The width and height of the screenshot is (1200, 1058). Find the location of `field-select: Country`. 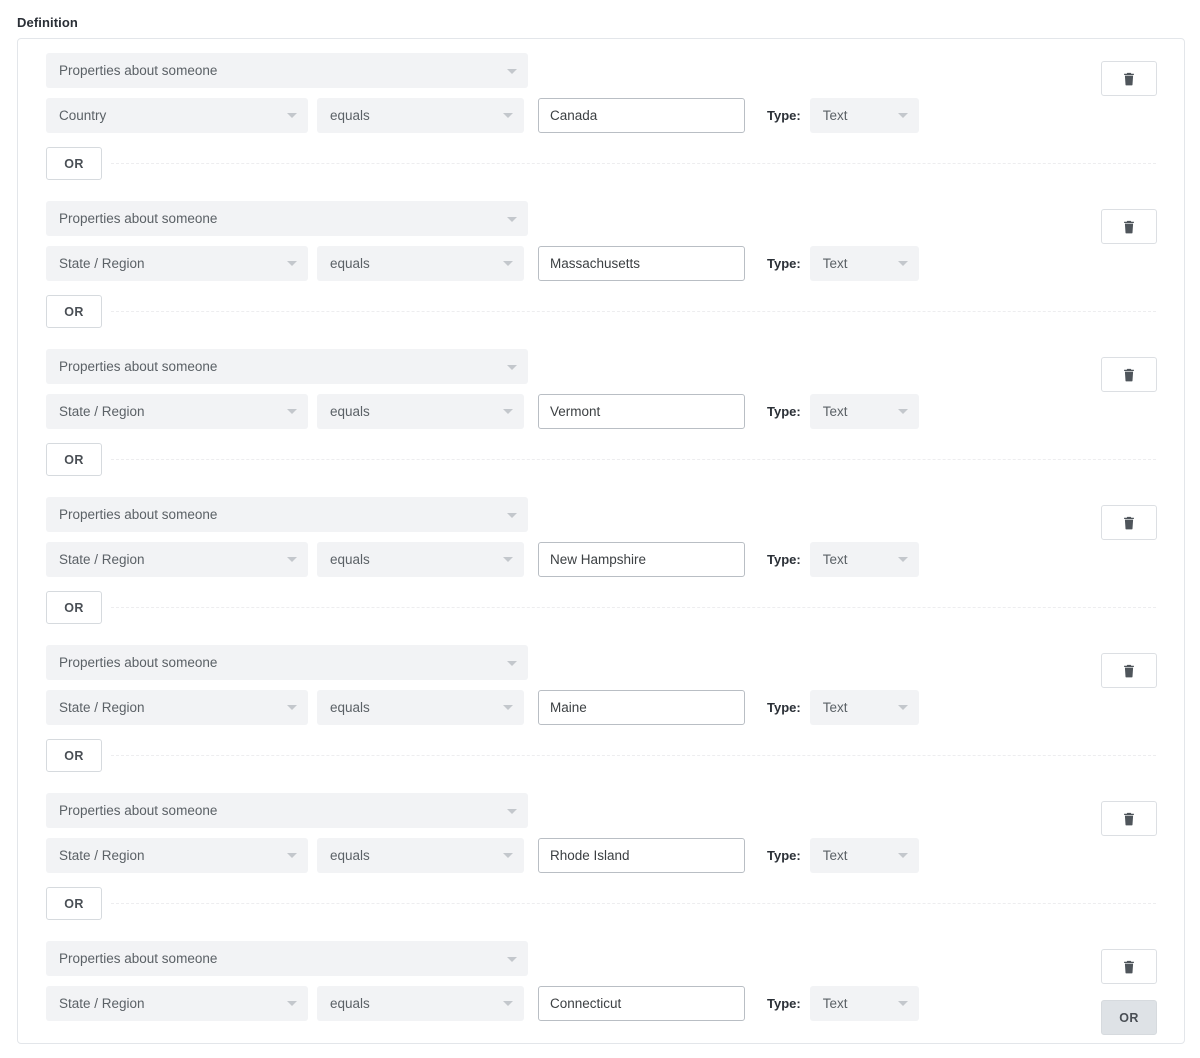

field-select: Country is located at coordinates (177, 115).